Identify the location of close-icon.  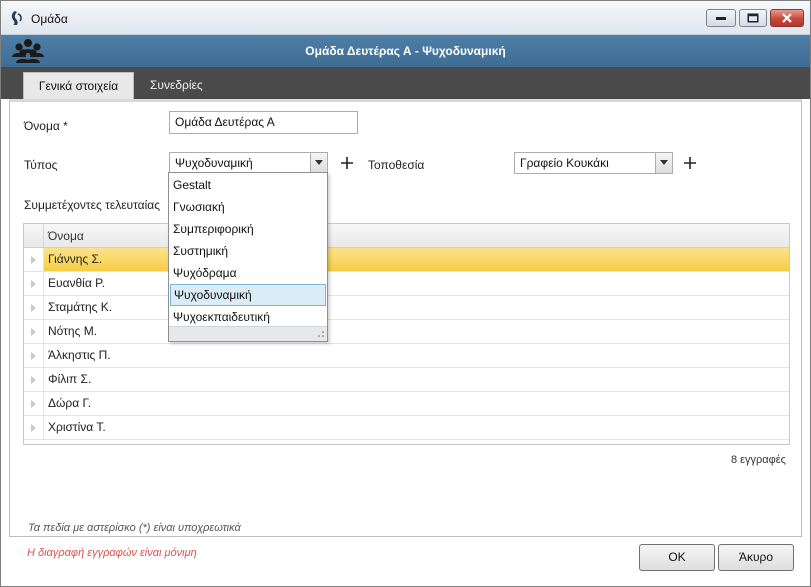
(787, 18).